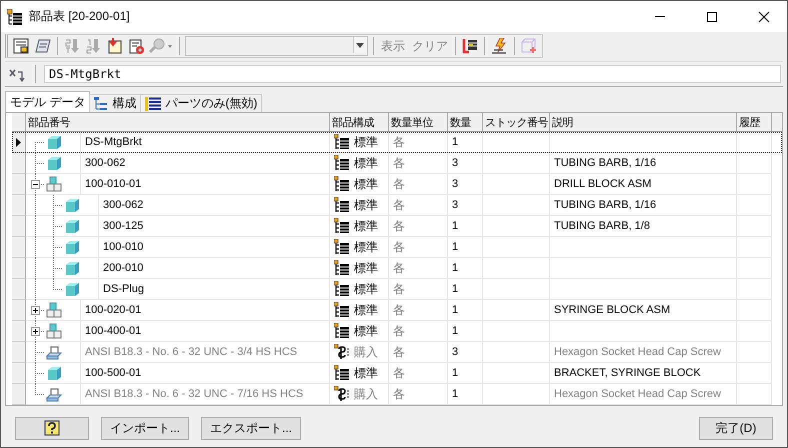 The width and height of the screenshot is (788, 448). What do you see at coordinates (397, 247) in the screenshot?
I see `table-row: 100-010 標準 各 1` at bounding box center [397, 247].